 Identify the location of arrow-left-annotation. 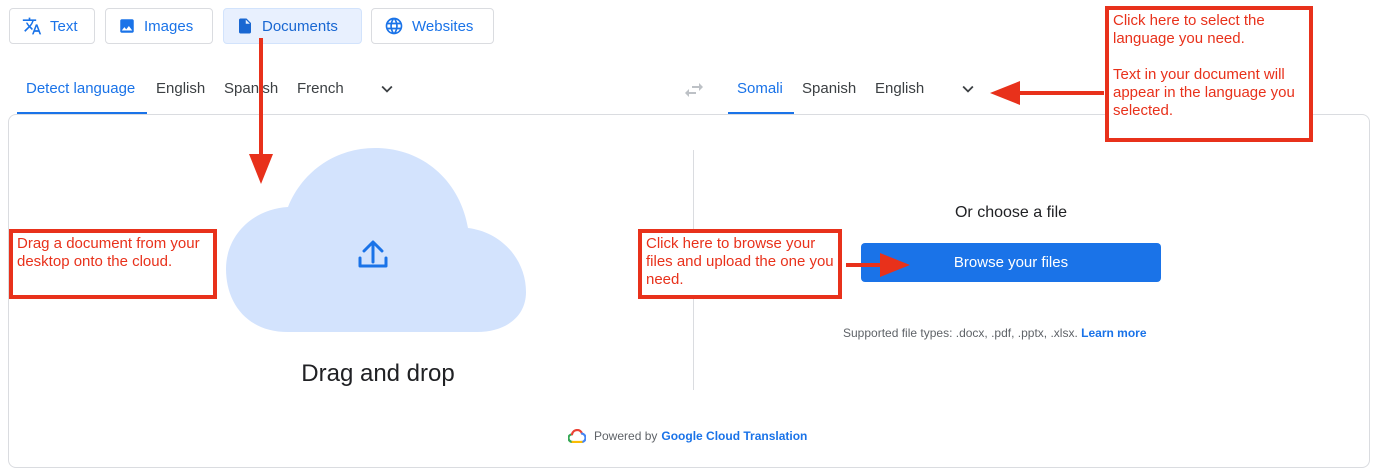
(1047, 93).